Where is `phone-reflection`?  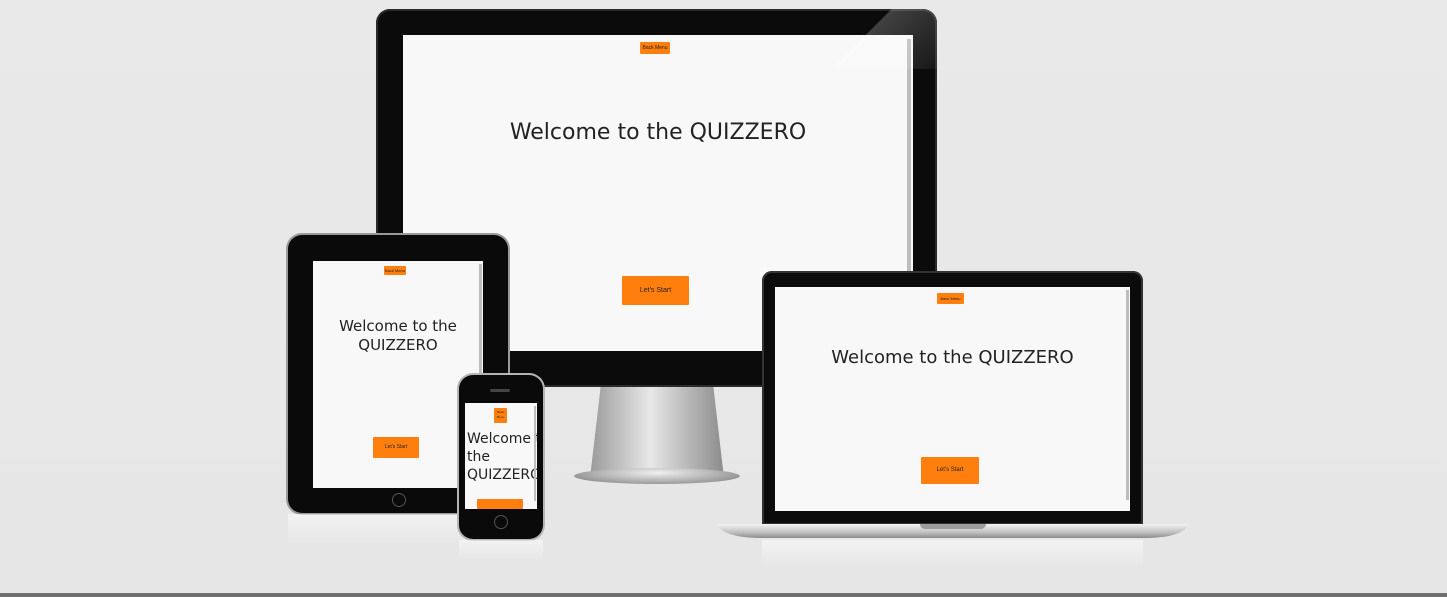 phone-reflection is located at coordinates (501, 550).